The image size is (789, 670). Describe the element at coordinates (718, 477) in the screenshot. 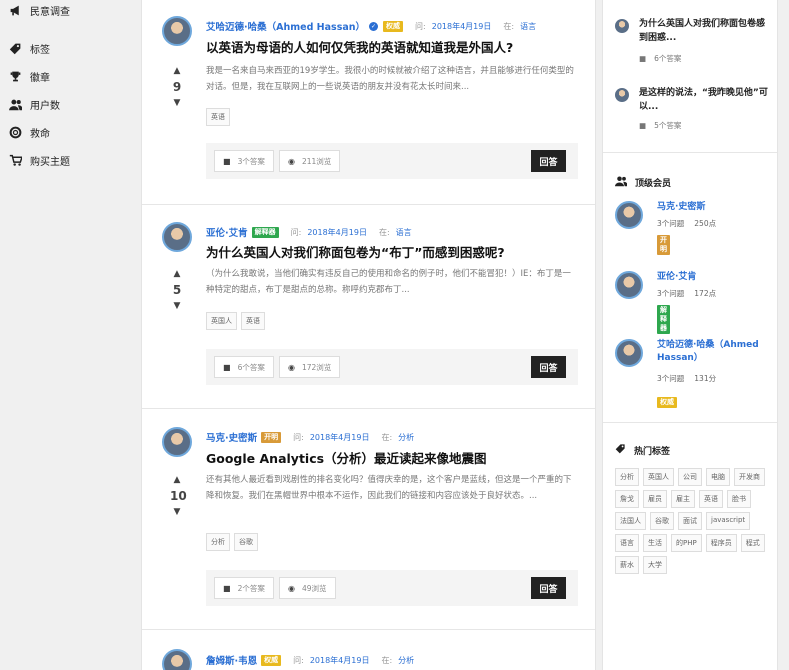

I see `tag-chip: 电脑` at that location.